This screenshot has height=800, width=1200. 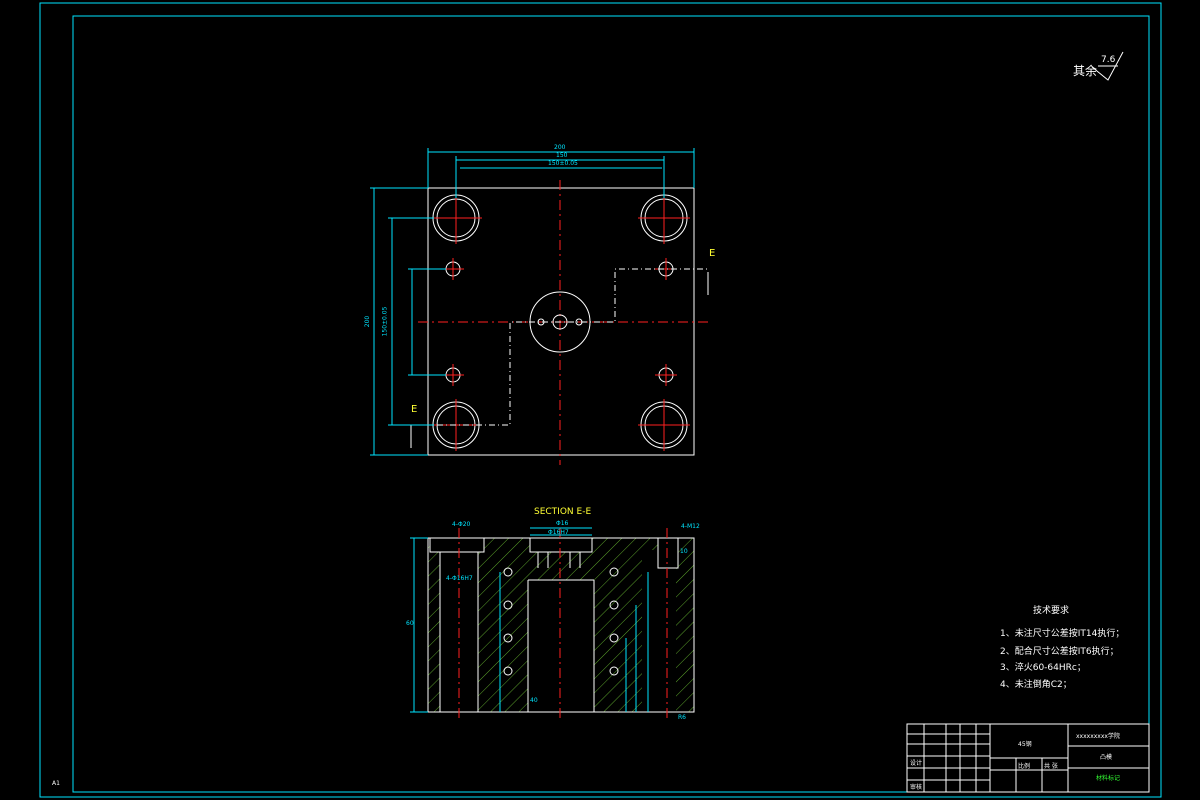 What do you see at coordinates (1051, 766) in the screenshot?
I see `title-sheet-label: 共 张` at bounding box center [1051, 766].